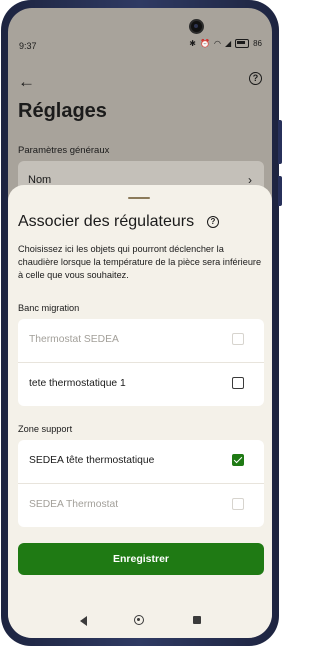 This screenshot has height=648, width=320. Describe the element at coordinates (45, 429) in the screenshot. I see `group-label-zone-support: Zone support` at that location.